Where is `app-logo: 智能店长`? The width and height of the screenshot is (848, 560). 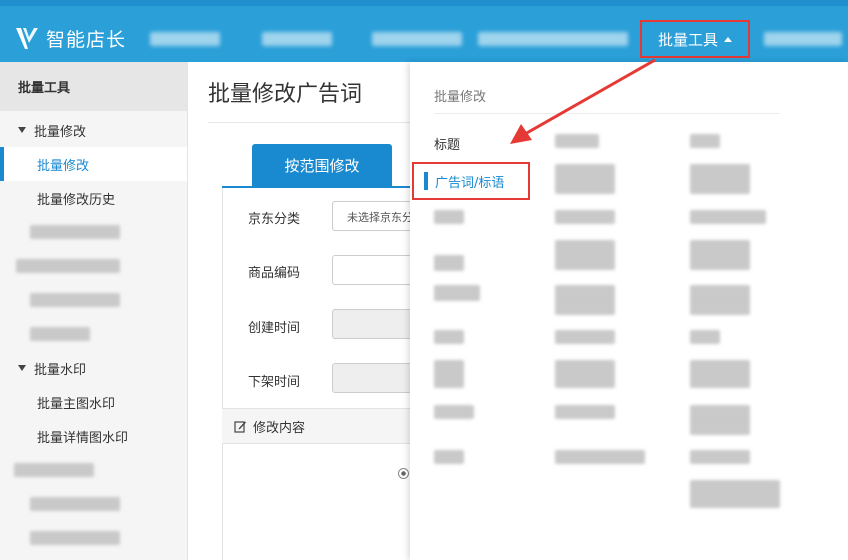 app-logo: 智能店长 is located at coordinates (70, 38).